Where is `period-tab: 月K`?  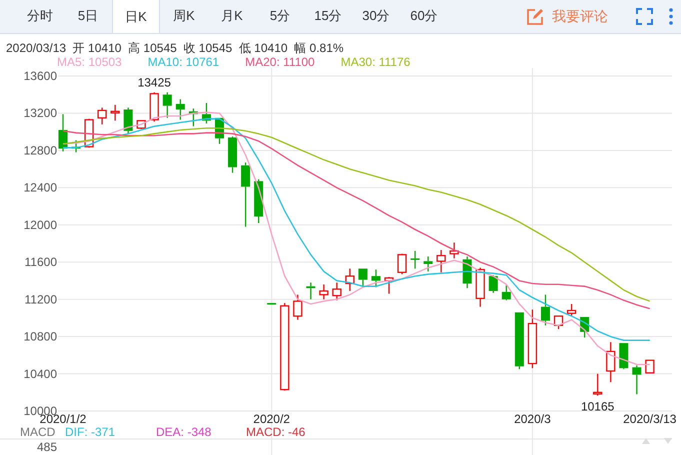
period-tab: 月K is located at coordinates (232, 16).